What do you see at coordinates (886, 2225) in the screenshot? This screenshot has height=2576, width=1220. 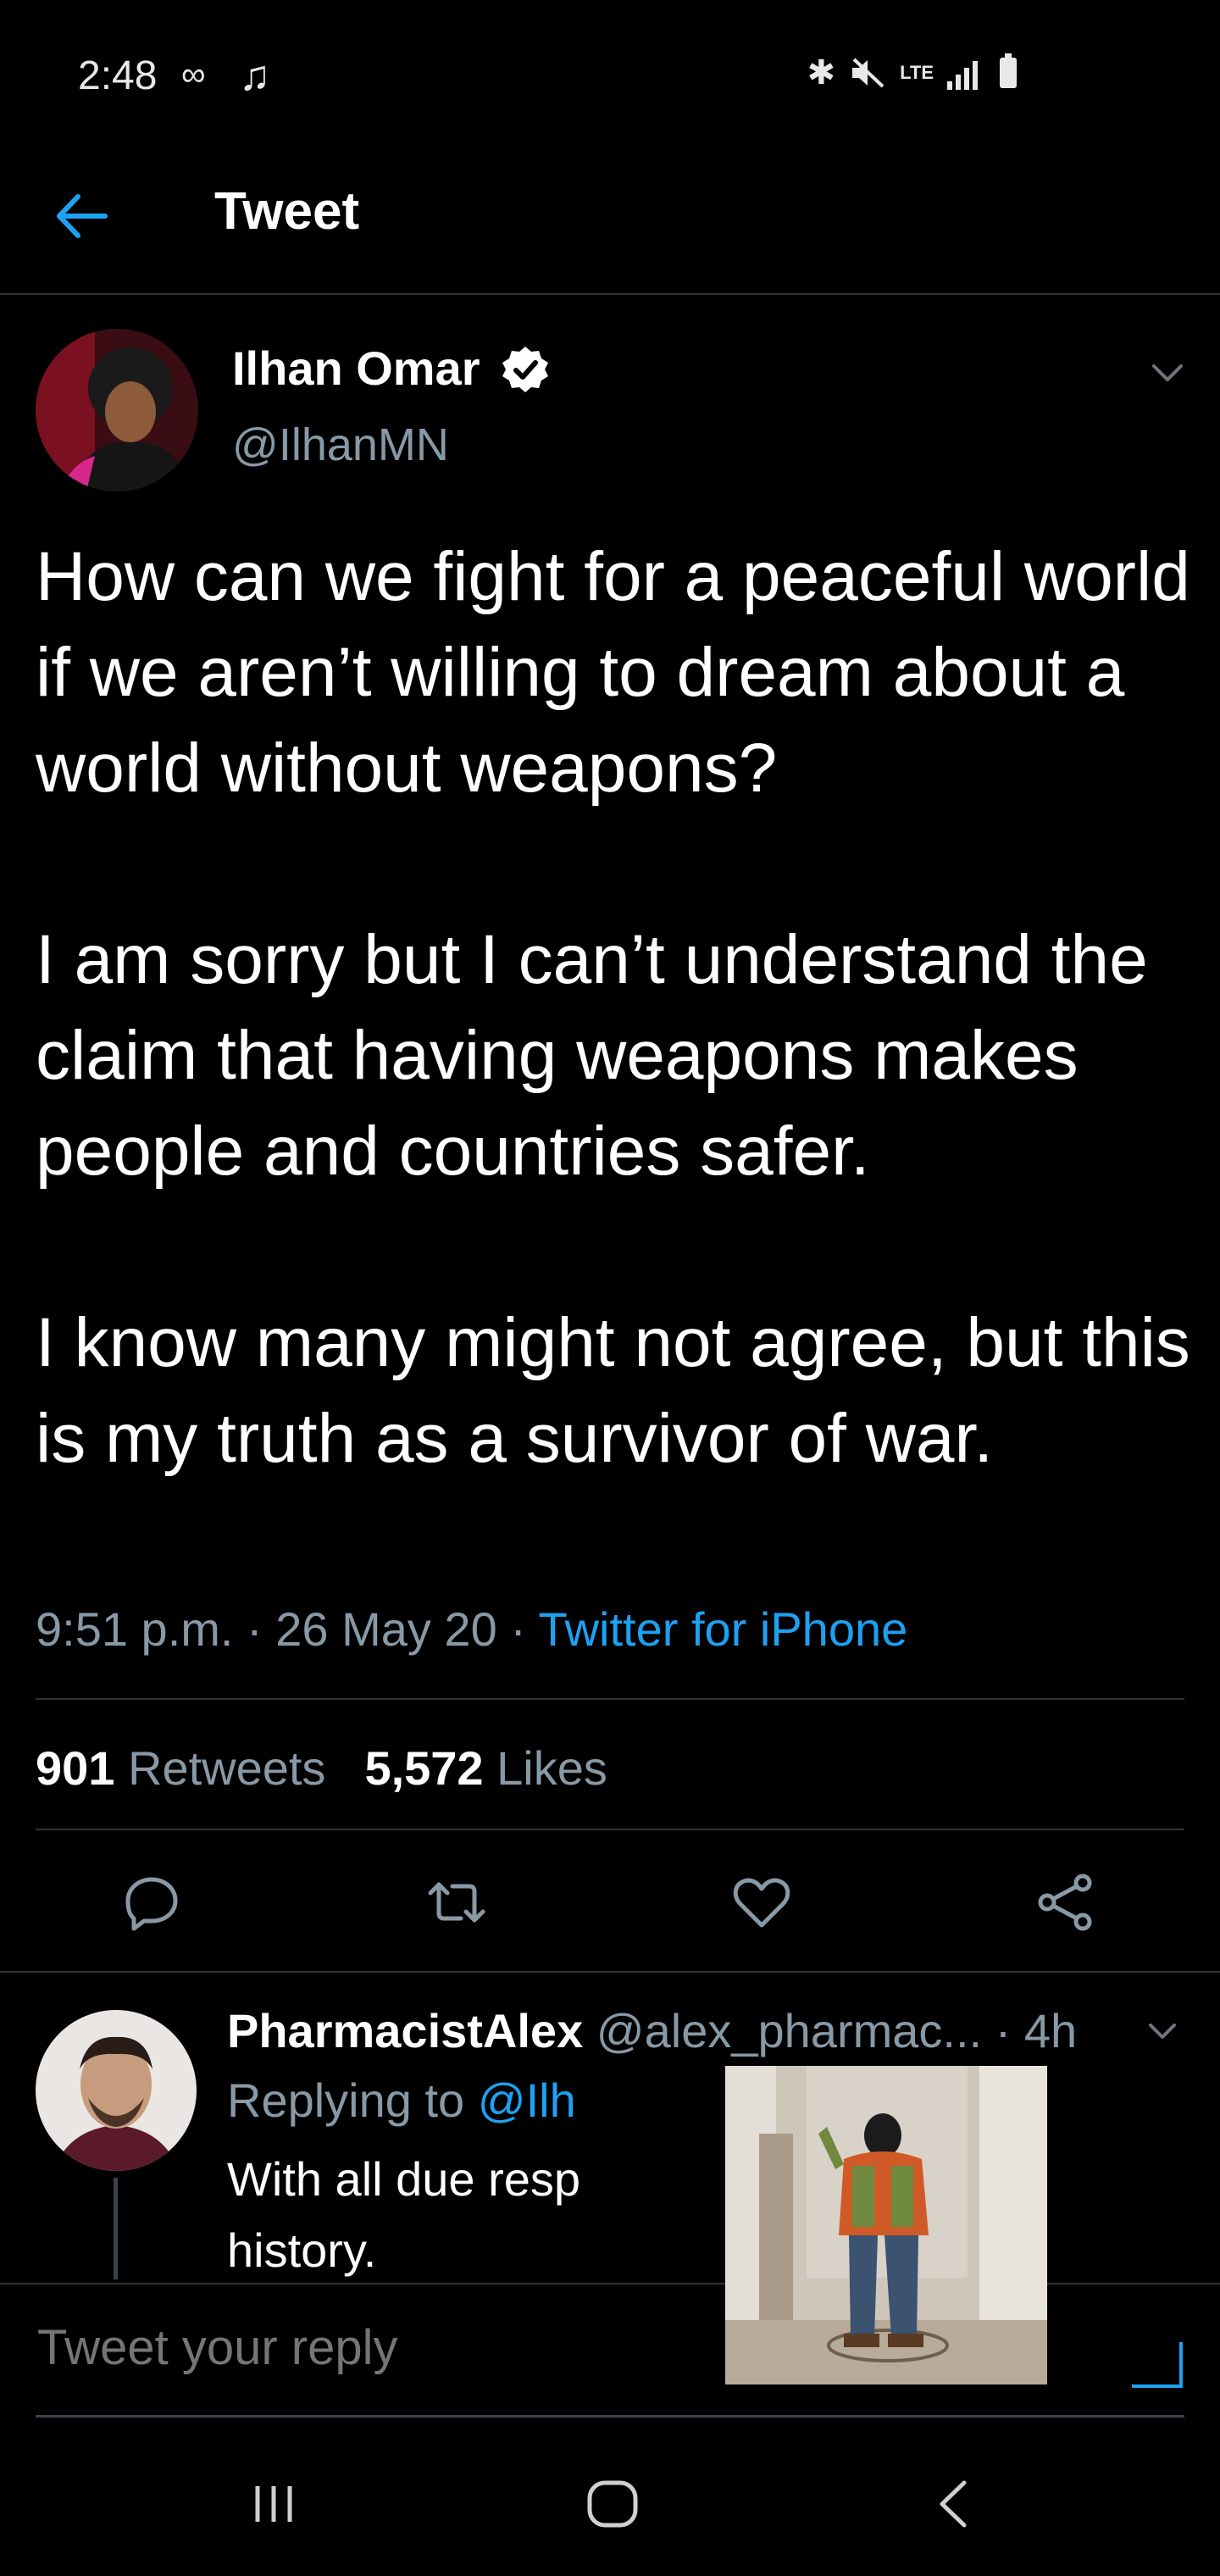 I see `overlay-photo` at bounding box center [886, 2225].